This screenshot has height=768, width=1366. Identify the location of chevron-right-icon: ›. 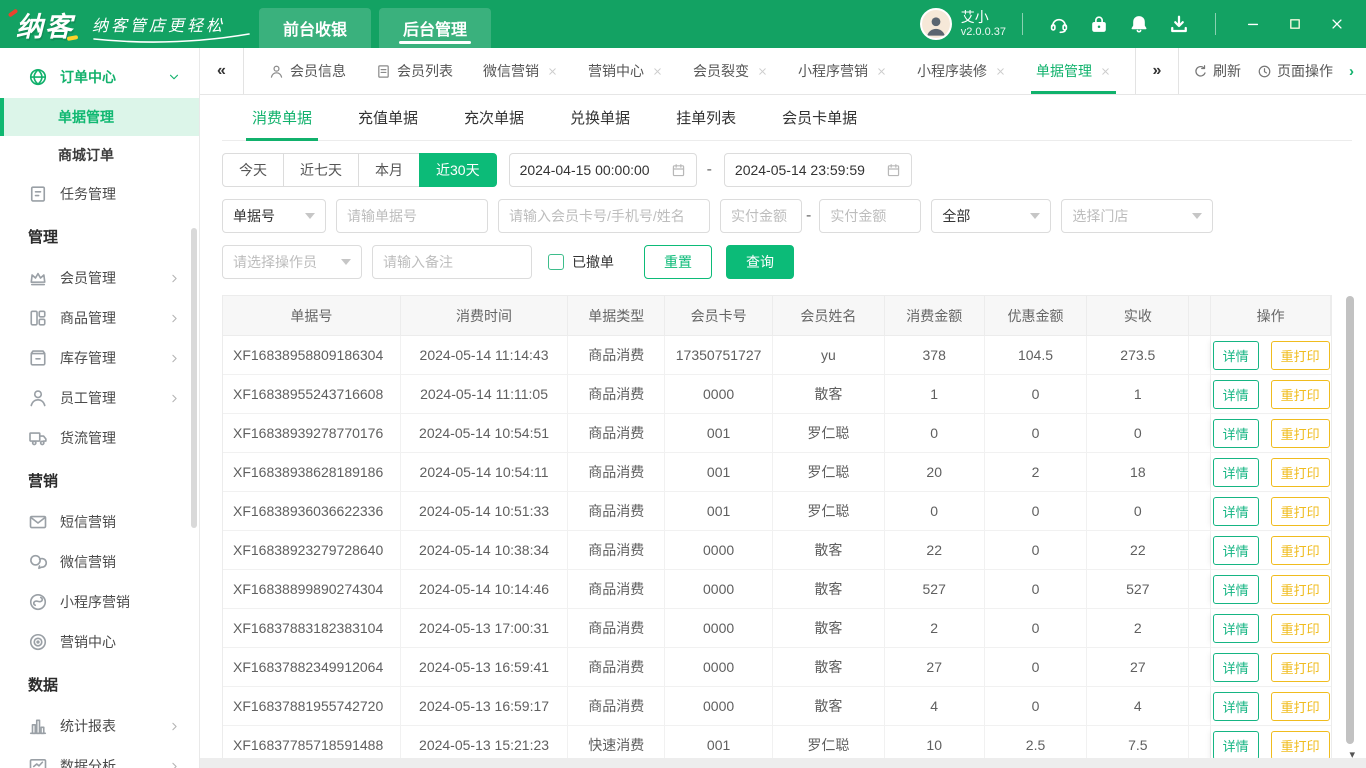
(1351, 71).